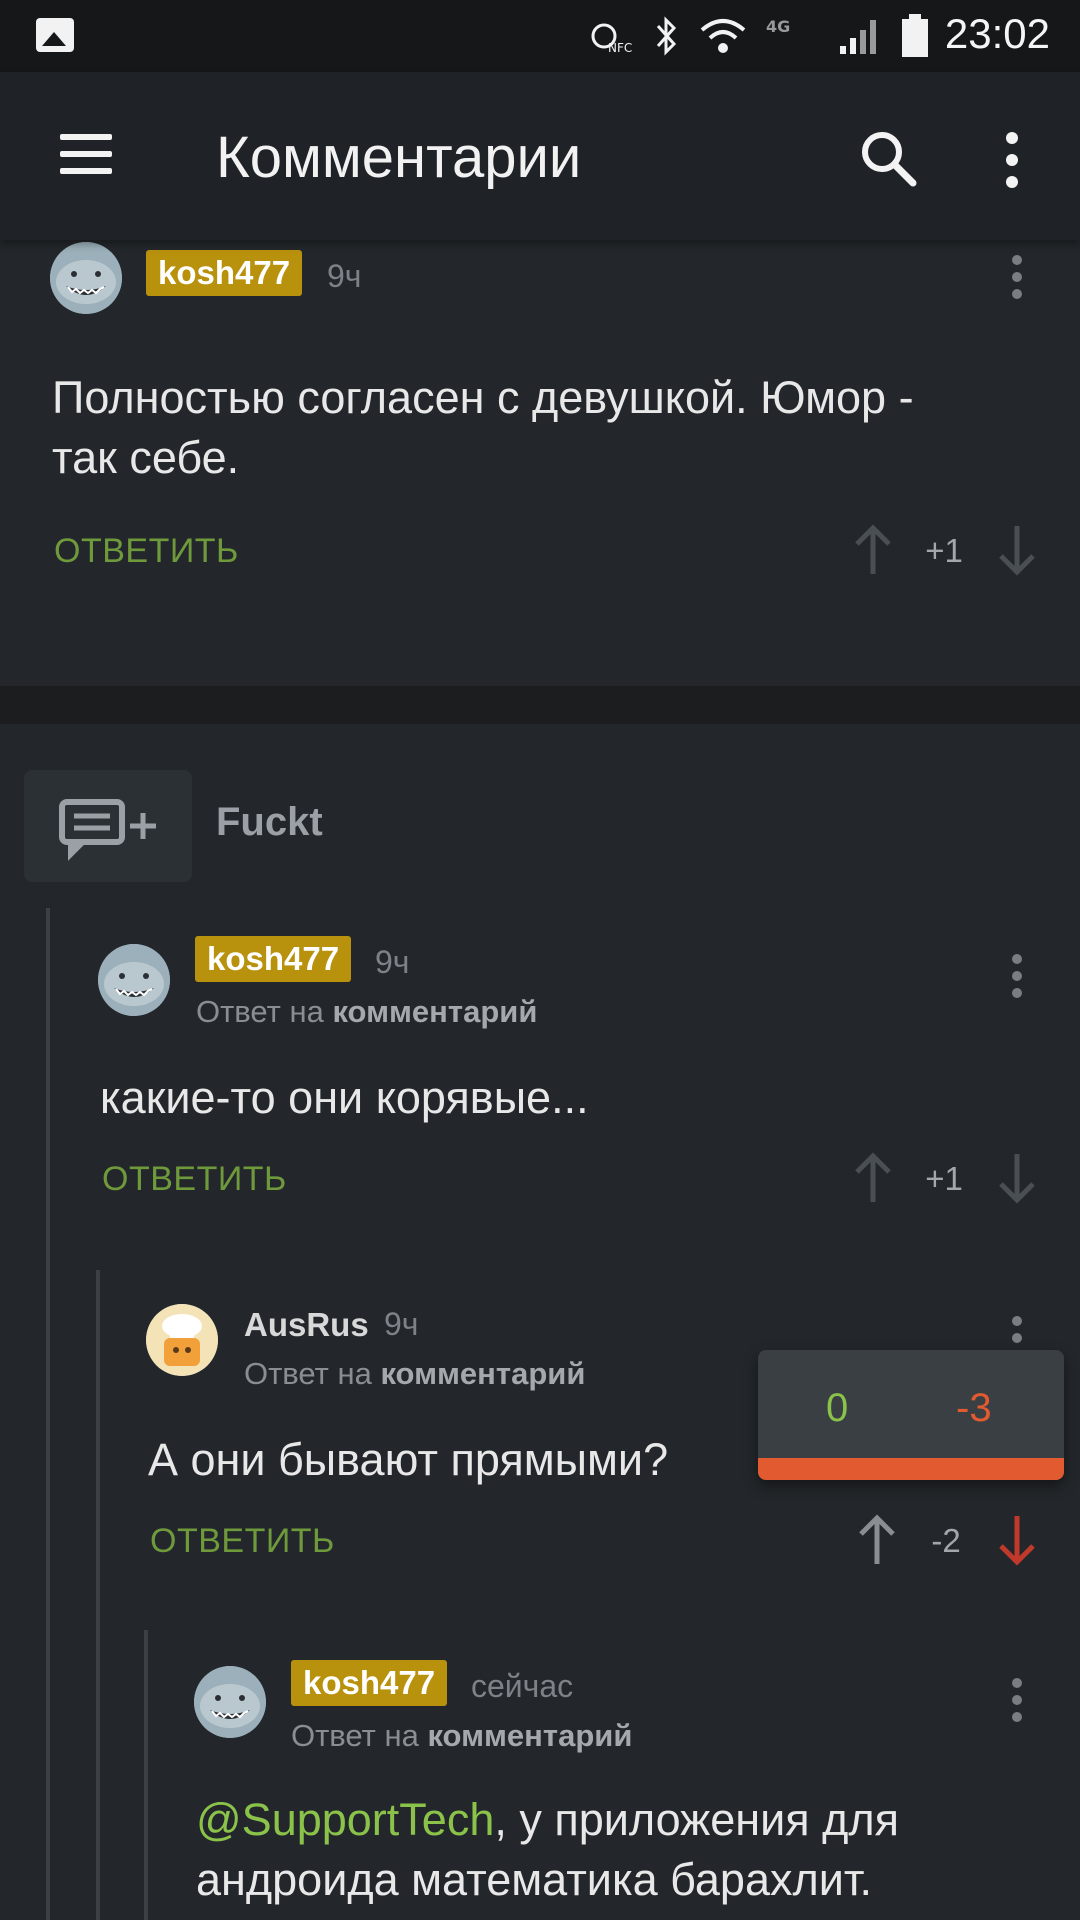  What do you see at coordinates (269, 822) in the screenshot?
I see `post-title: Fuckt` at bounding box center [269, 822].